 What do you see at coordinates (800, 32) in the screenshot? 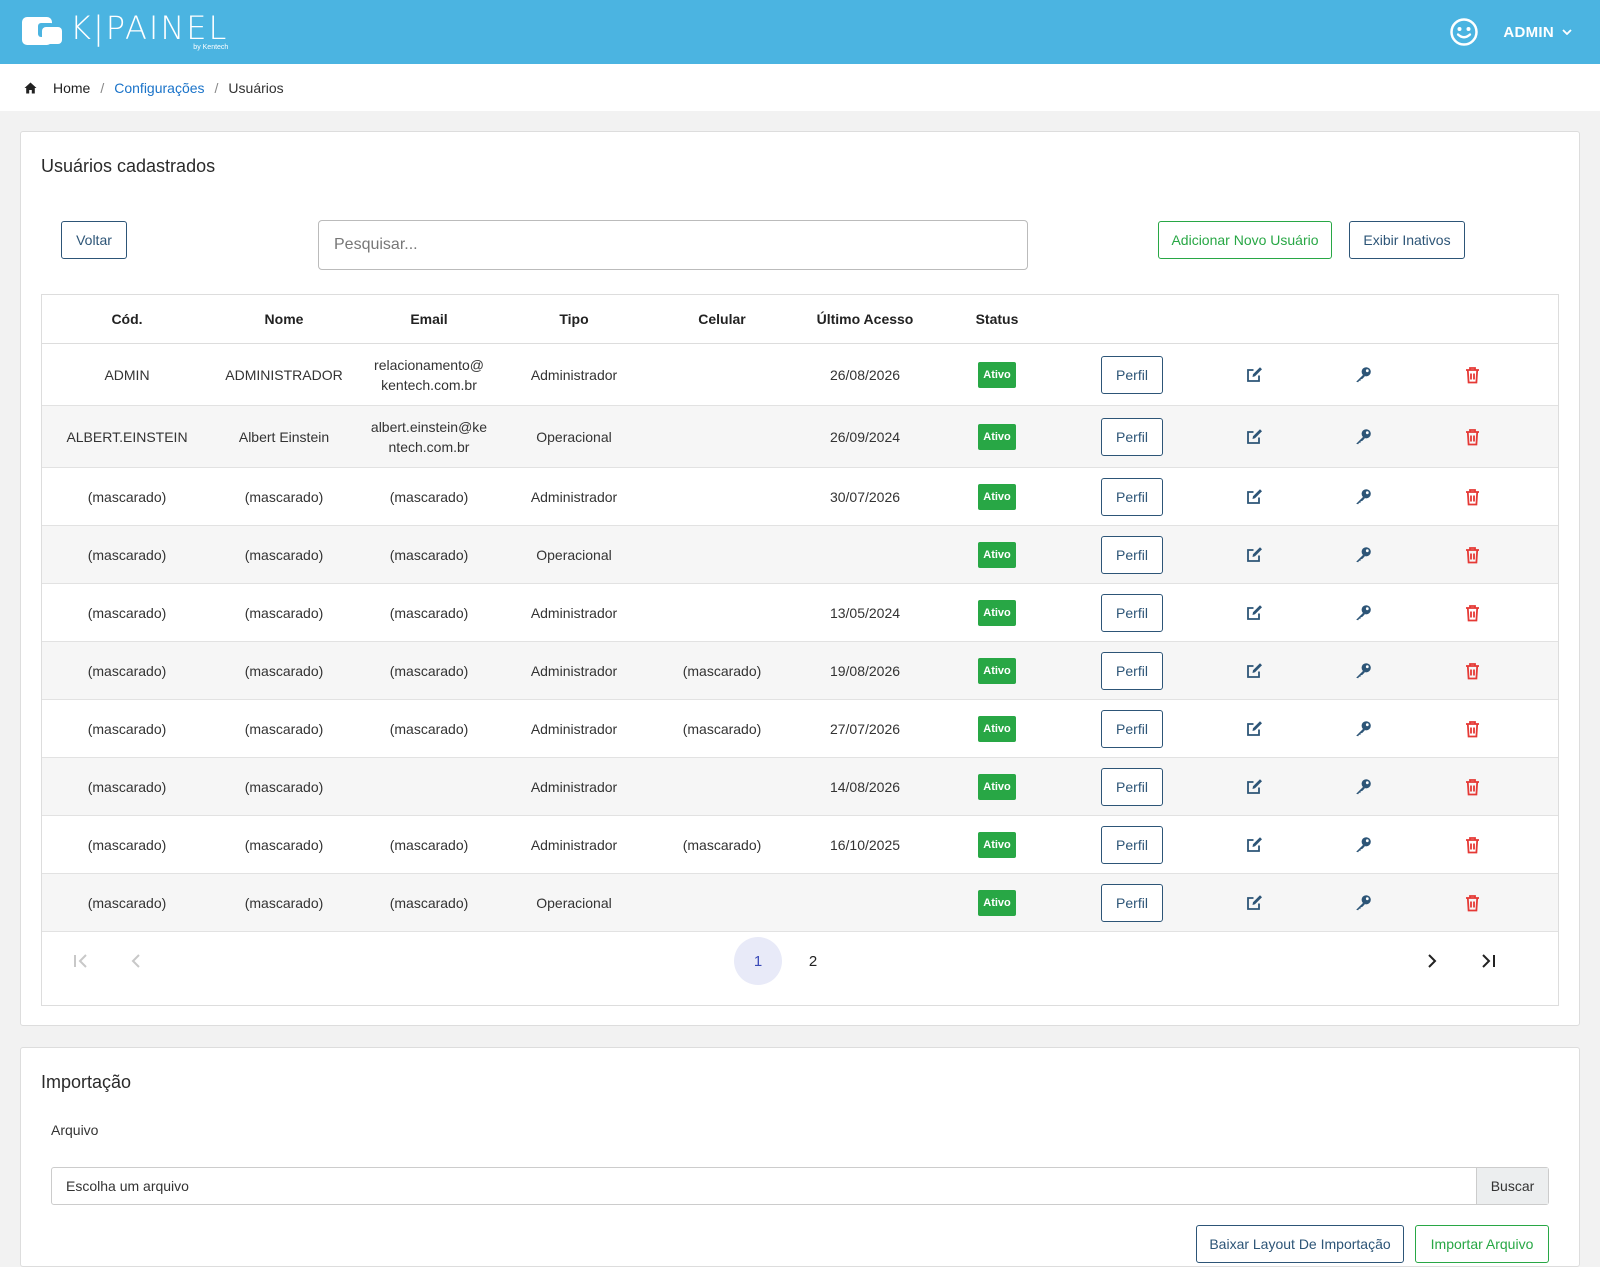
I see `top-bar: K|PAINEL by Kentech ADMIN` at bounding box center [800, 32].